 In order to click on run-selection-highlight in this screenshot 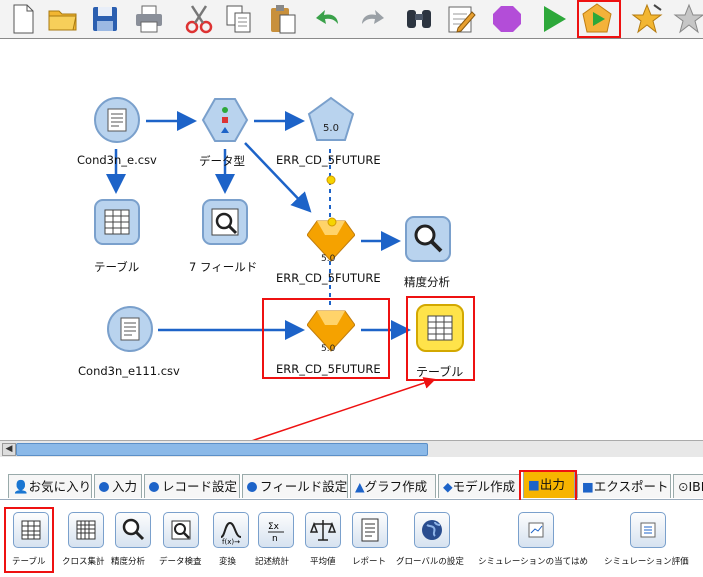, I will do `click(599, 19)`.